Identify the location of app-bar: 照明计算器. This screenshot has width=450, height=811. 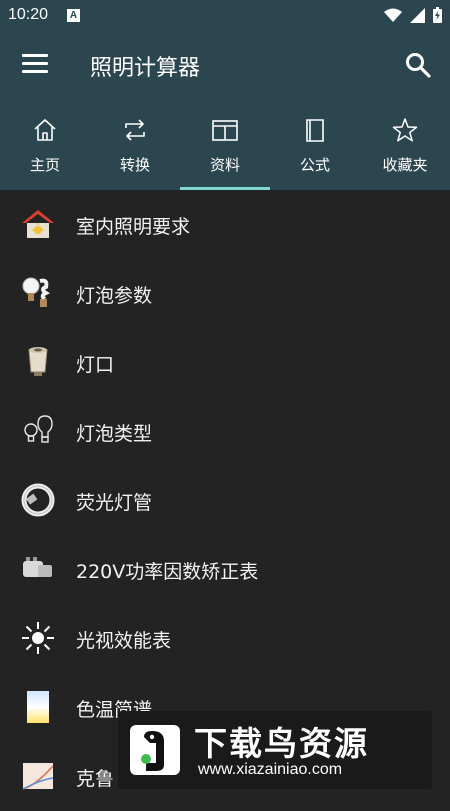
(225, 65).